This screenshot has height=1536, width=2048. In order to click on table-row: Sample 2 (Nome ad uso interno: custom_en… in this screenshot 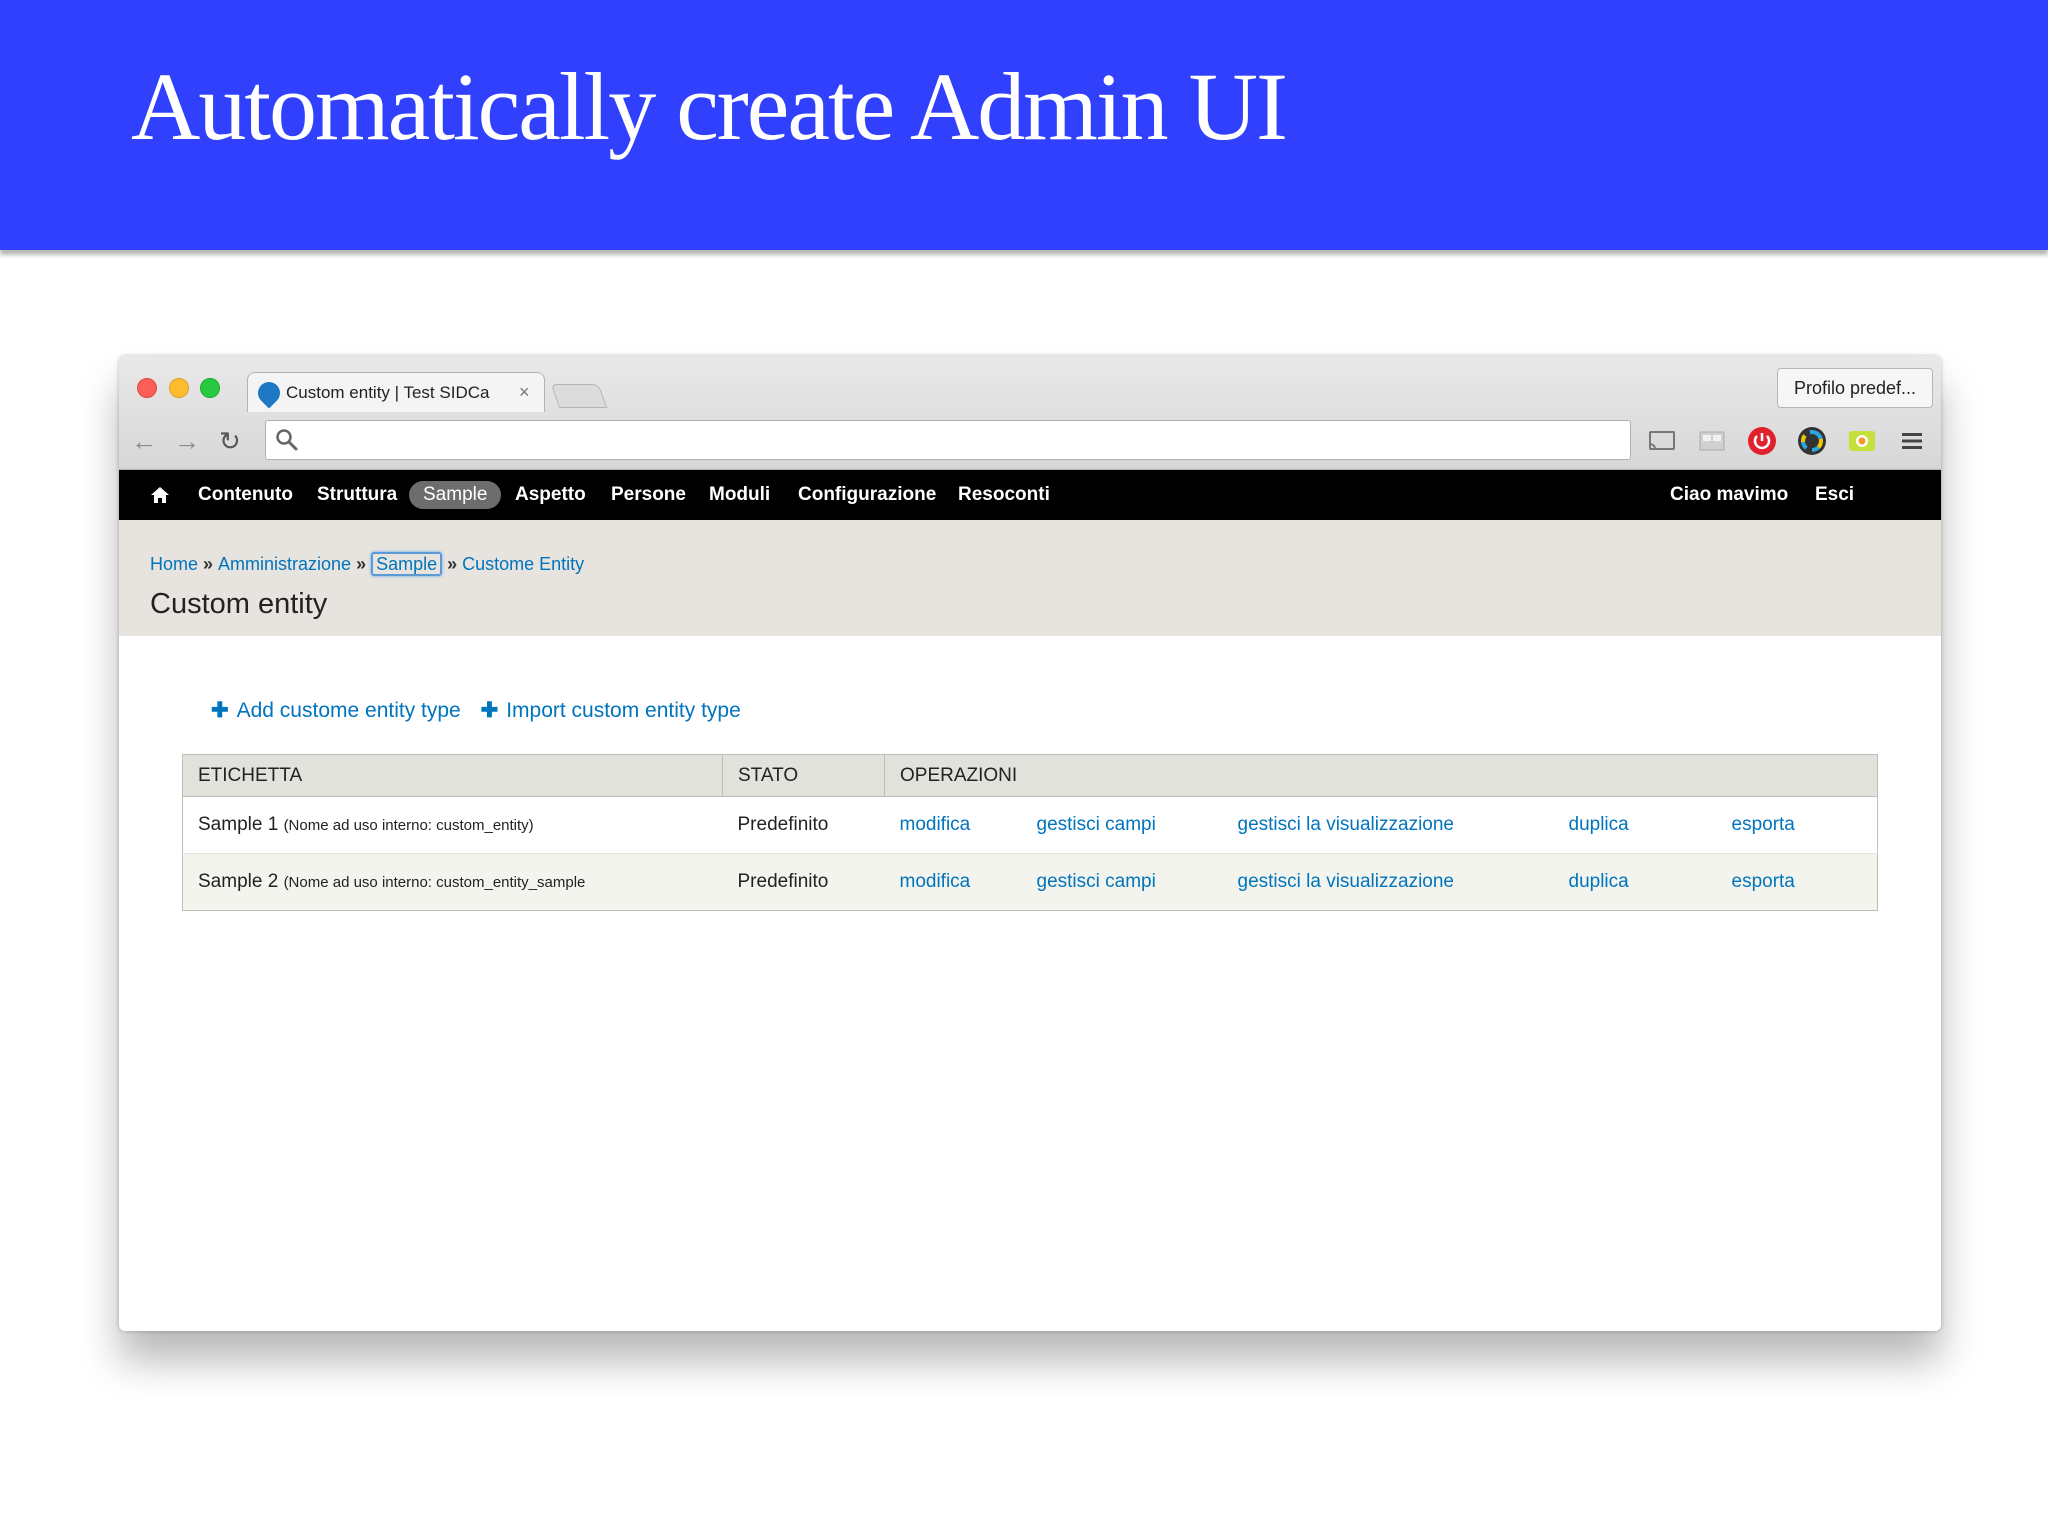, I will do `click(1030, 882)`.